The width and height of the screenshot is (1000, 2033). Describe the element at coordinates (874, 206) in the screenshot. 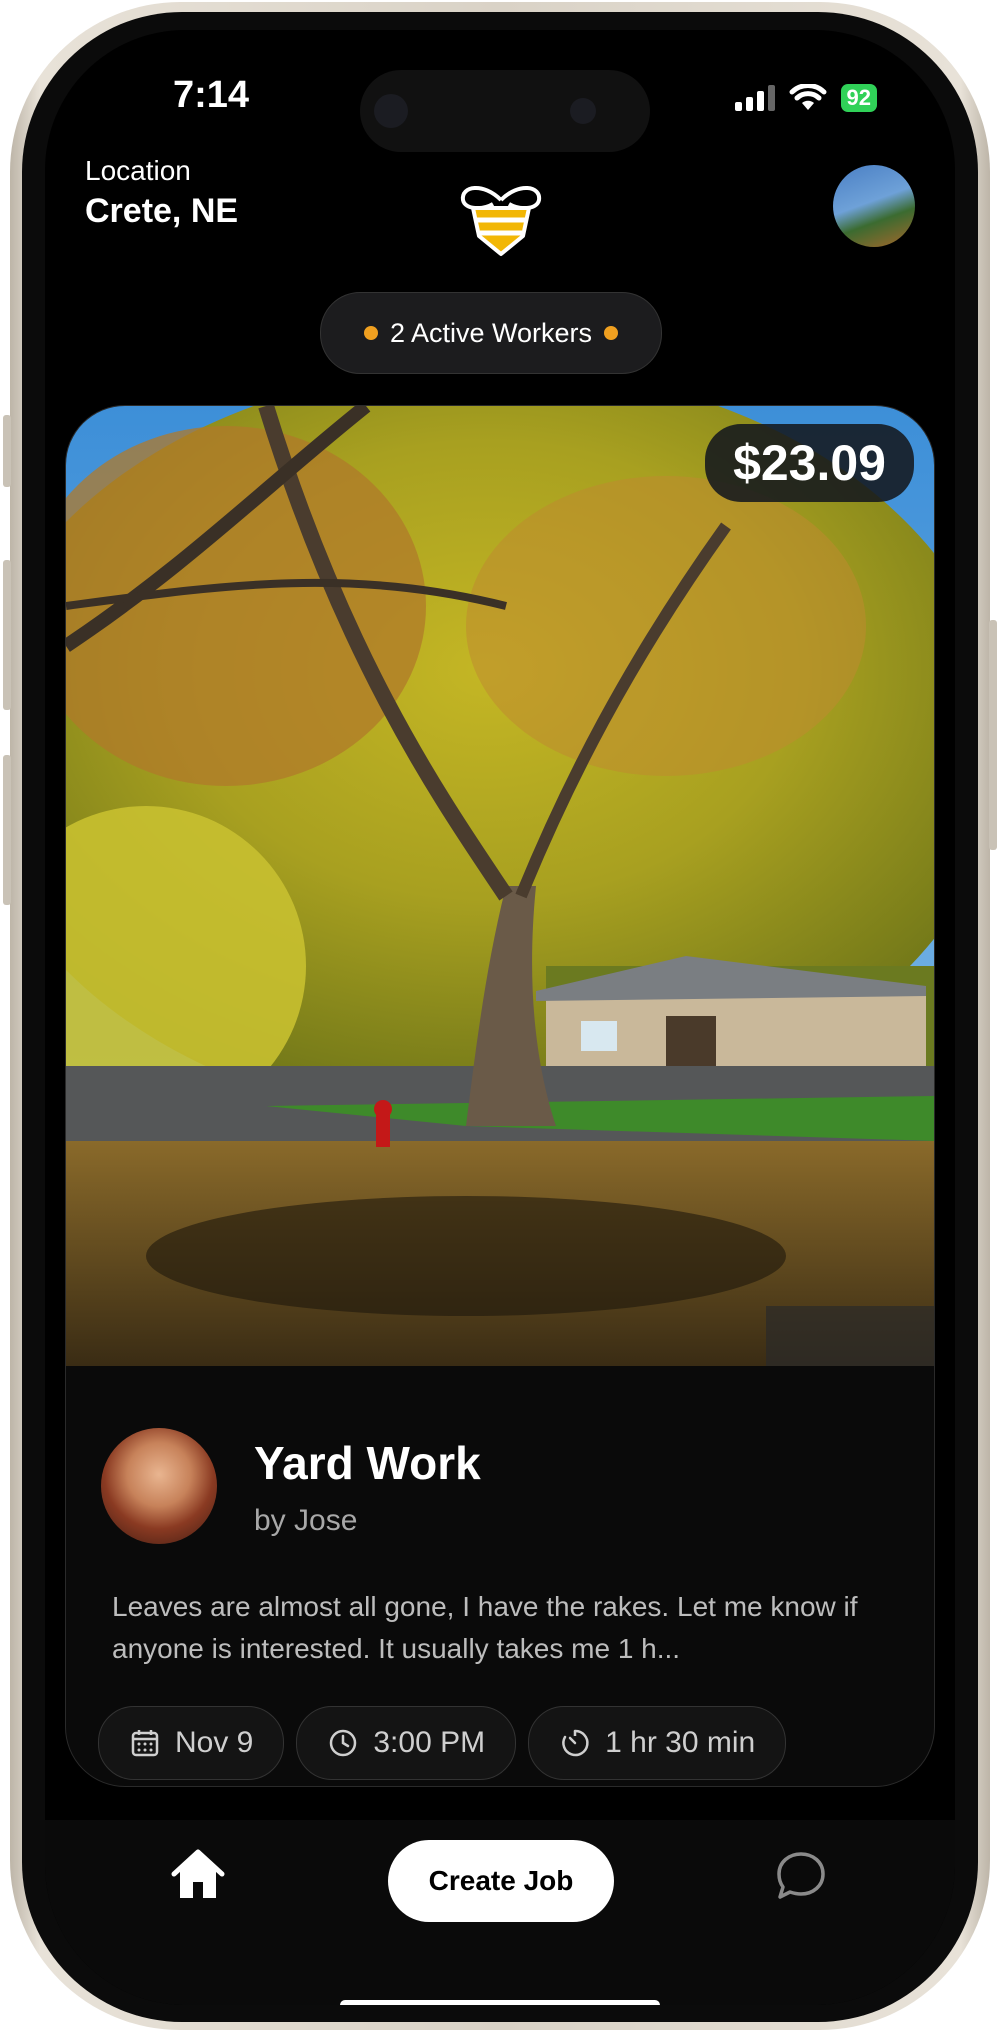

I see `profile-avatar` at that location.